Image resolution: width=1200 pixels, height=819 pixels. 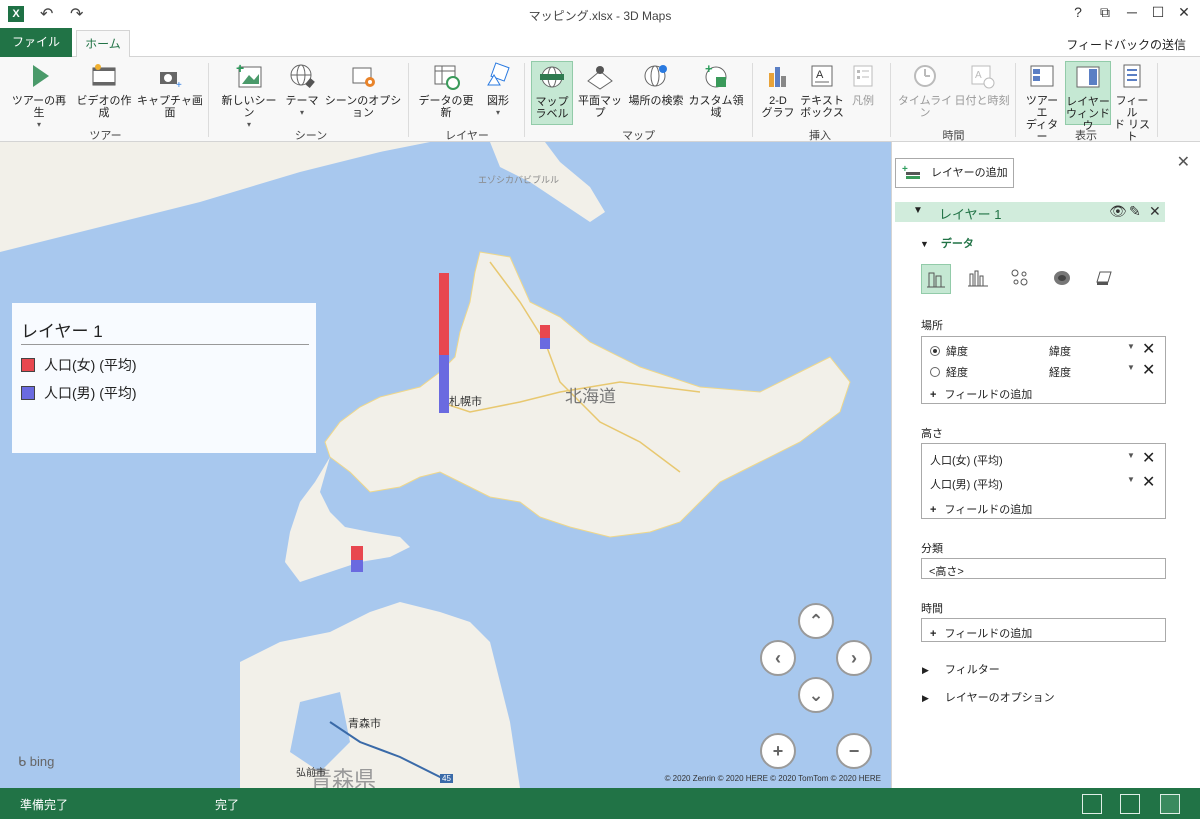 I want to click on pan-right-button: ›, so click(x=854, y=658).